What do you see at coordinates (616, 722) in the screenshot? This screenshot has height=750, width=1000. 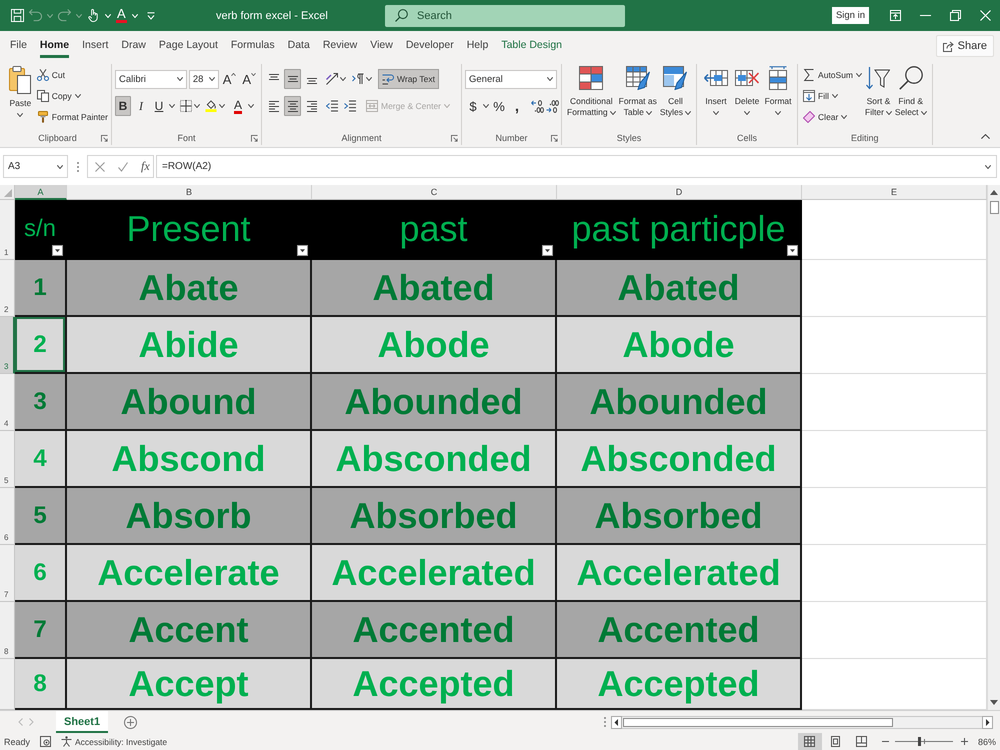 I see `scroll-left-icon` at bounding box center [616, 722].